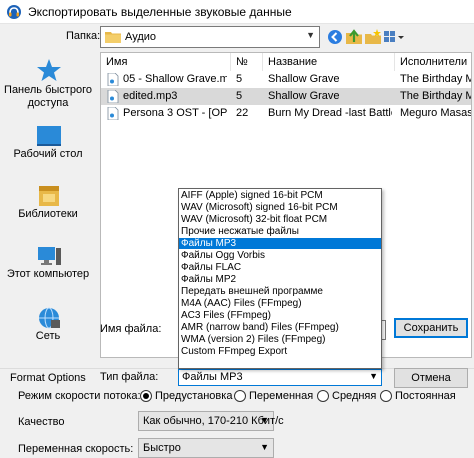 The width and height of the screenshot is (474, 458). What do you see at coordinates (280, 195) in the screenshot?
I see `filetype-option: AIFF (Apple) signed 16-bit PCM` at bounding box center [280, 195].